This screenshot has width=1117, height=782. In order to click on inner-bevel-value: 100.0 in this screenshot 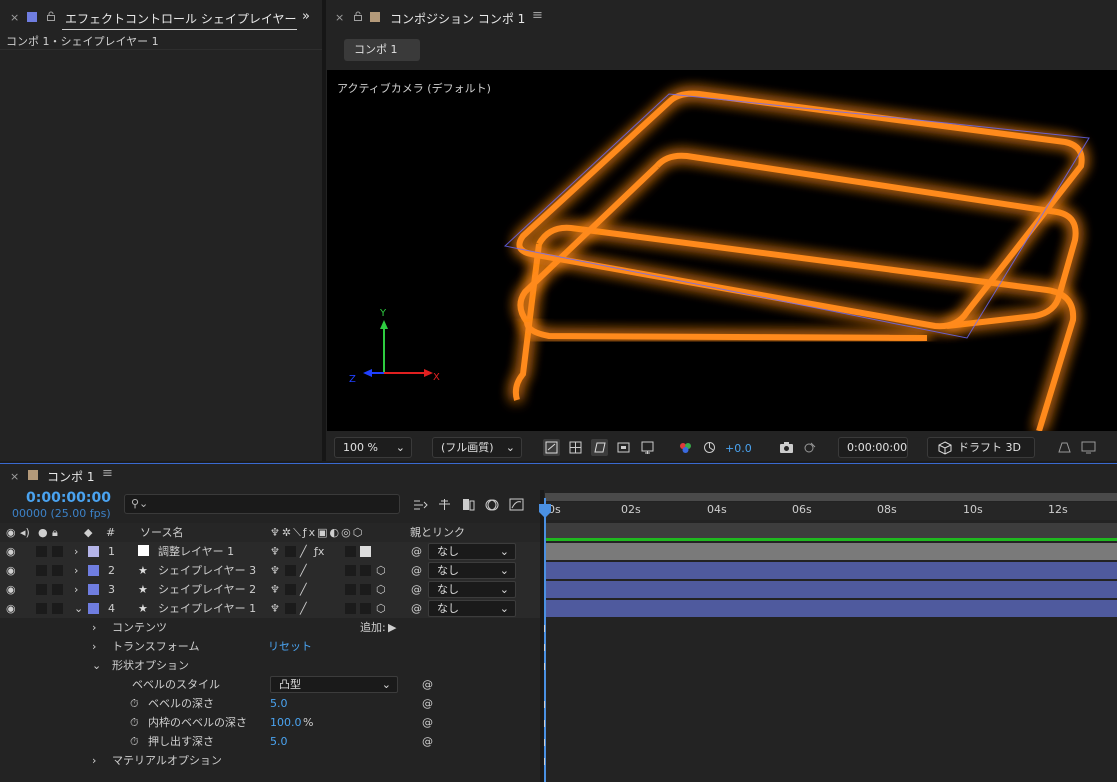, I will do `click(286, 722)`.